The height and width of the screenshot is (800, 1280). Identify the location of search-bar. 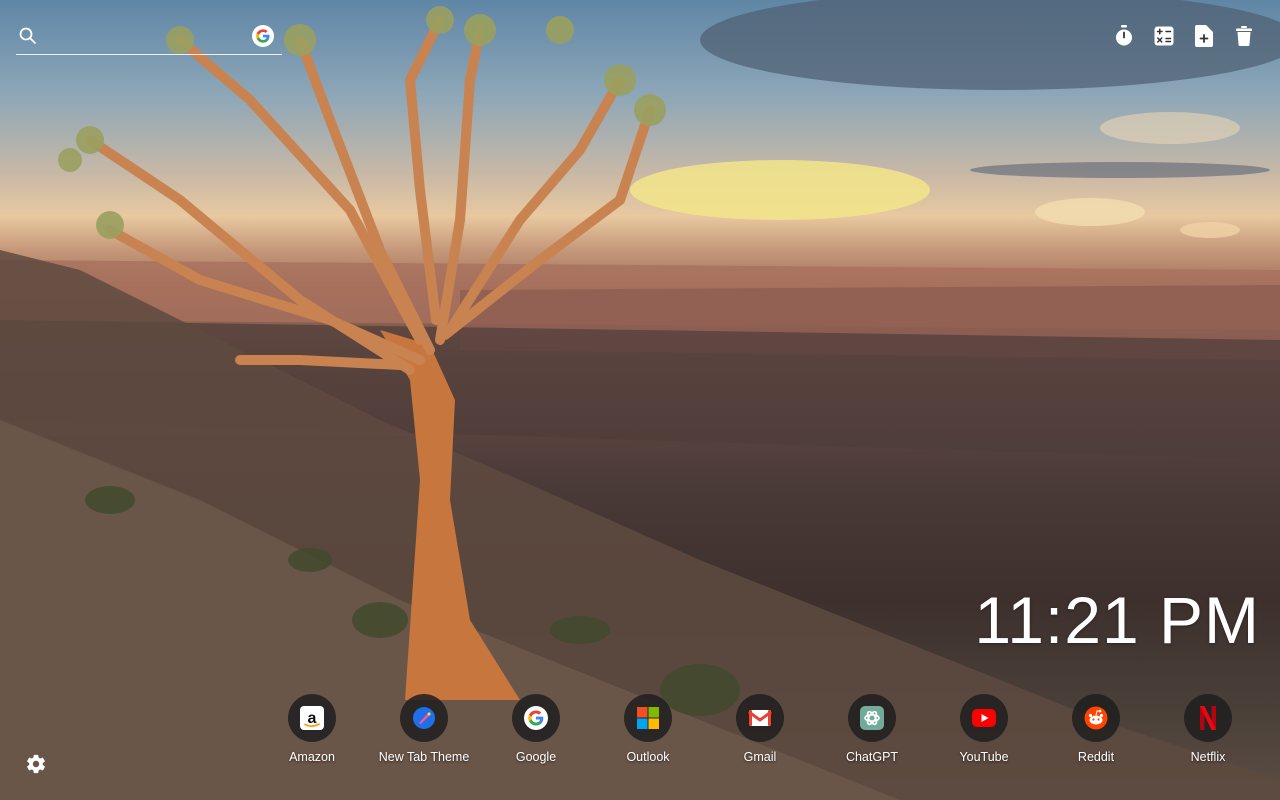
(149, 37).